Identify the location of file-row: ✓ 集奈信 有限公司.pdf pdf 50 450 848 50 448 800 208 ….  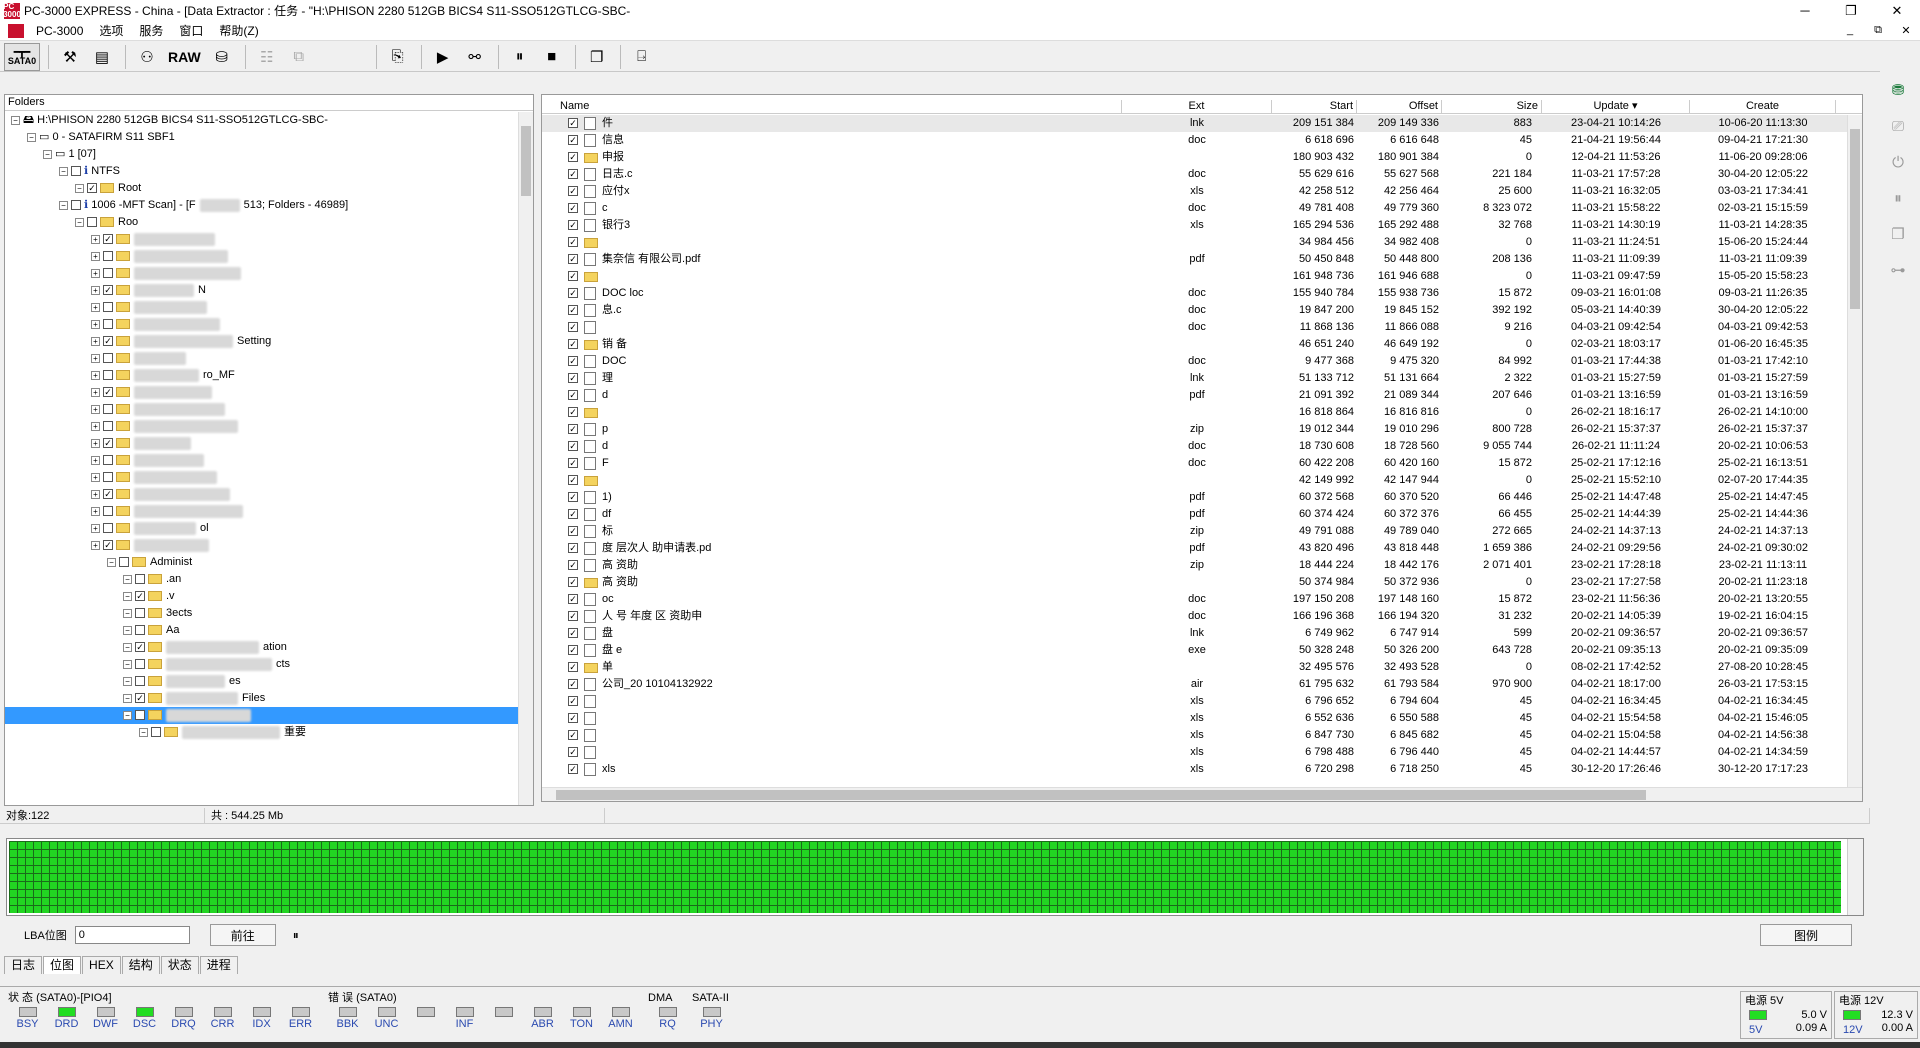
(1197, 259).